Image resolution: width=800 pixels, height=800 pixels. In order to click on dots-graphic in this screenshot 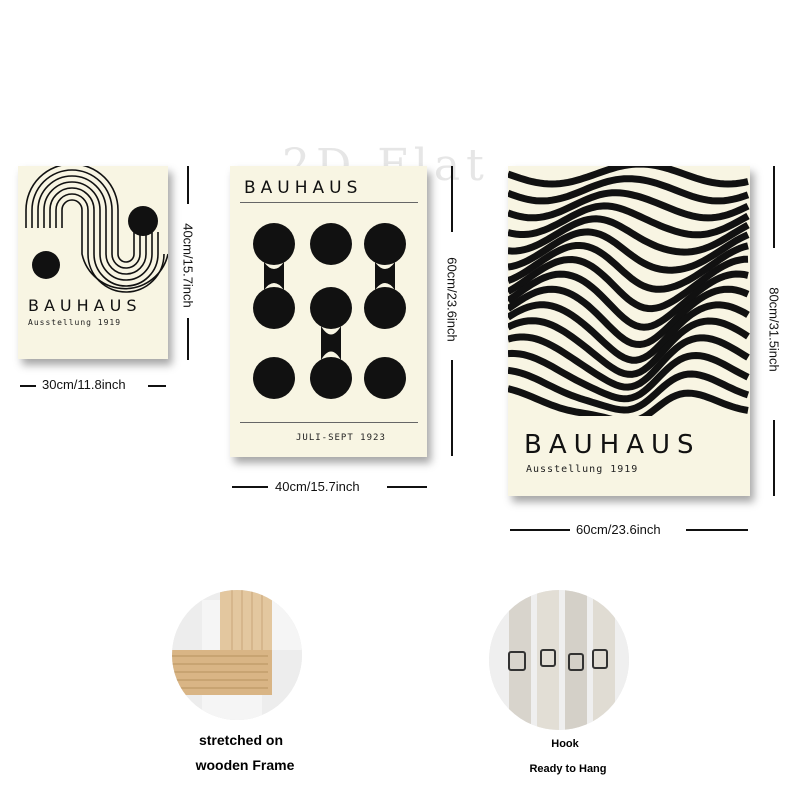, I will do `click(329, 311)`.